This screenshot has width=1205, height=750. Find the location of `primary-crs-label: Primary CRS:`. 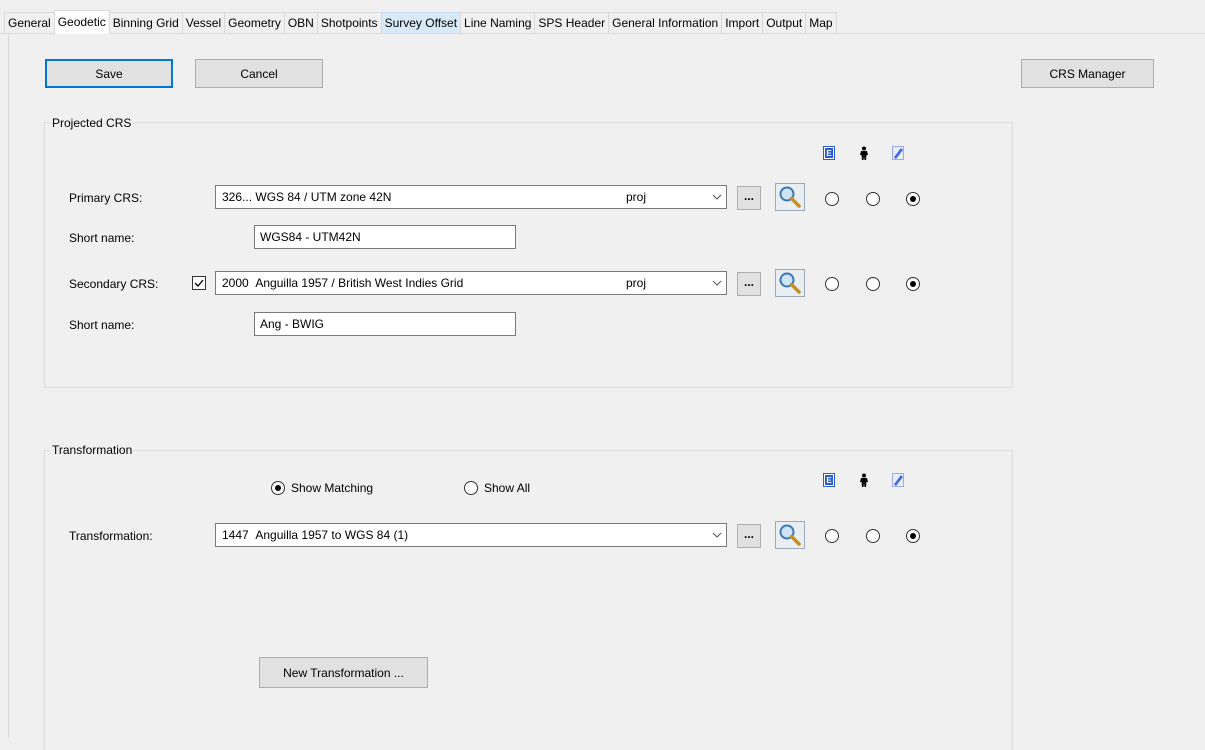

primary-crs-label: Primary CRS: is located at coordinates (106, 198).